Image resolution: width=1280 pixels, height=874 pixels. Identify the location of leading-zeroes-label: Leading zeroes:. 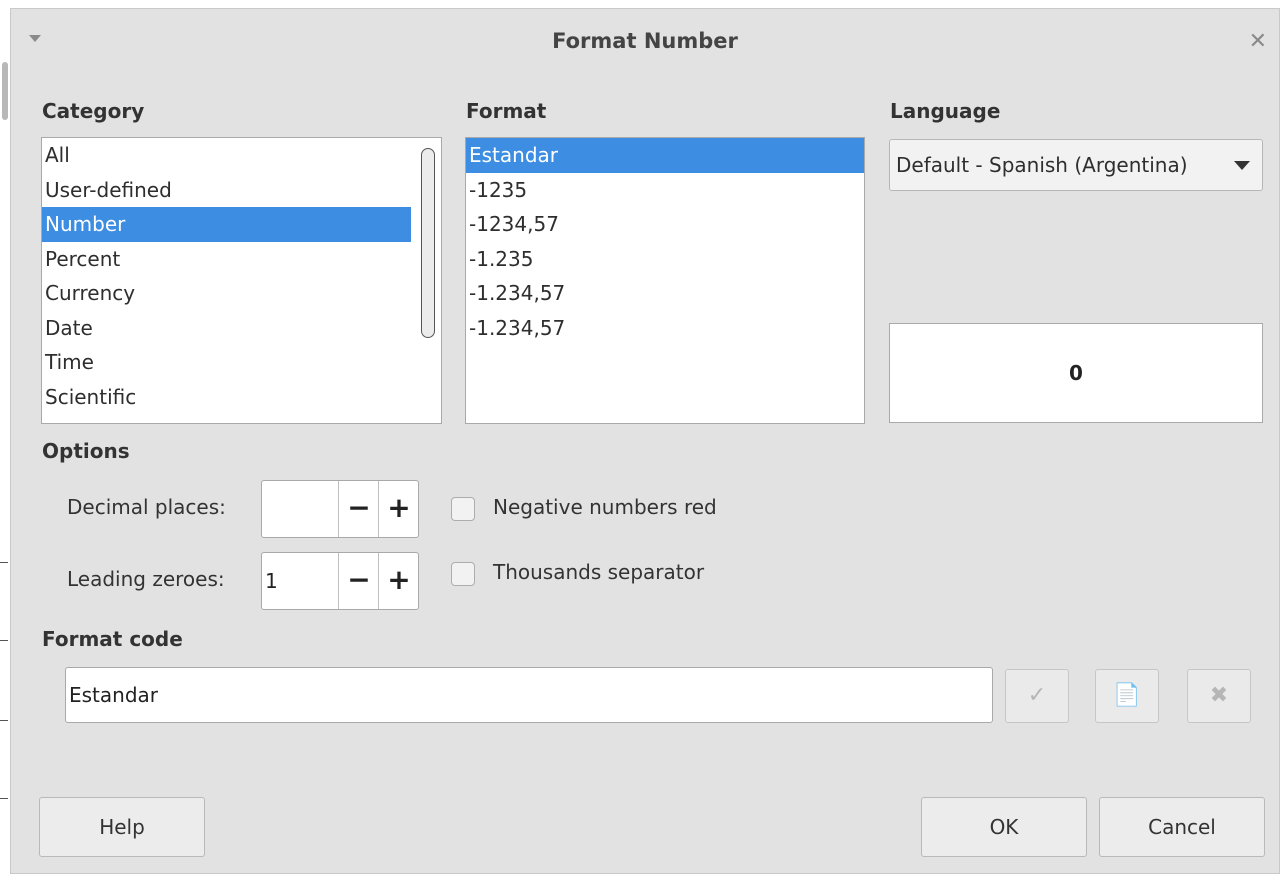
(146, 579).